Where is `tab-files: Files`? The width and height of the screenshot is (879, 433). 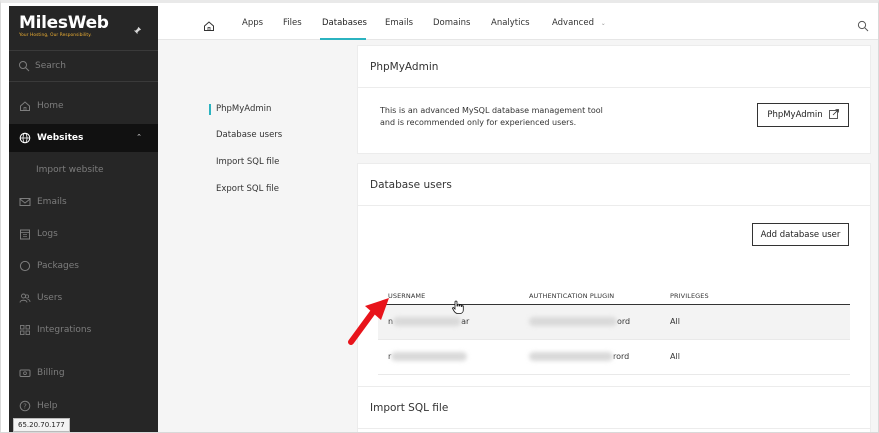
tab-files: Files is located at coordinates (292, 23).